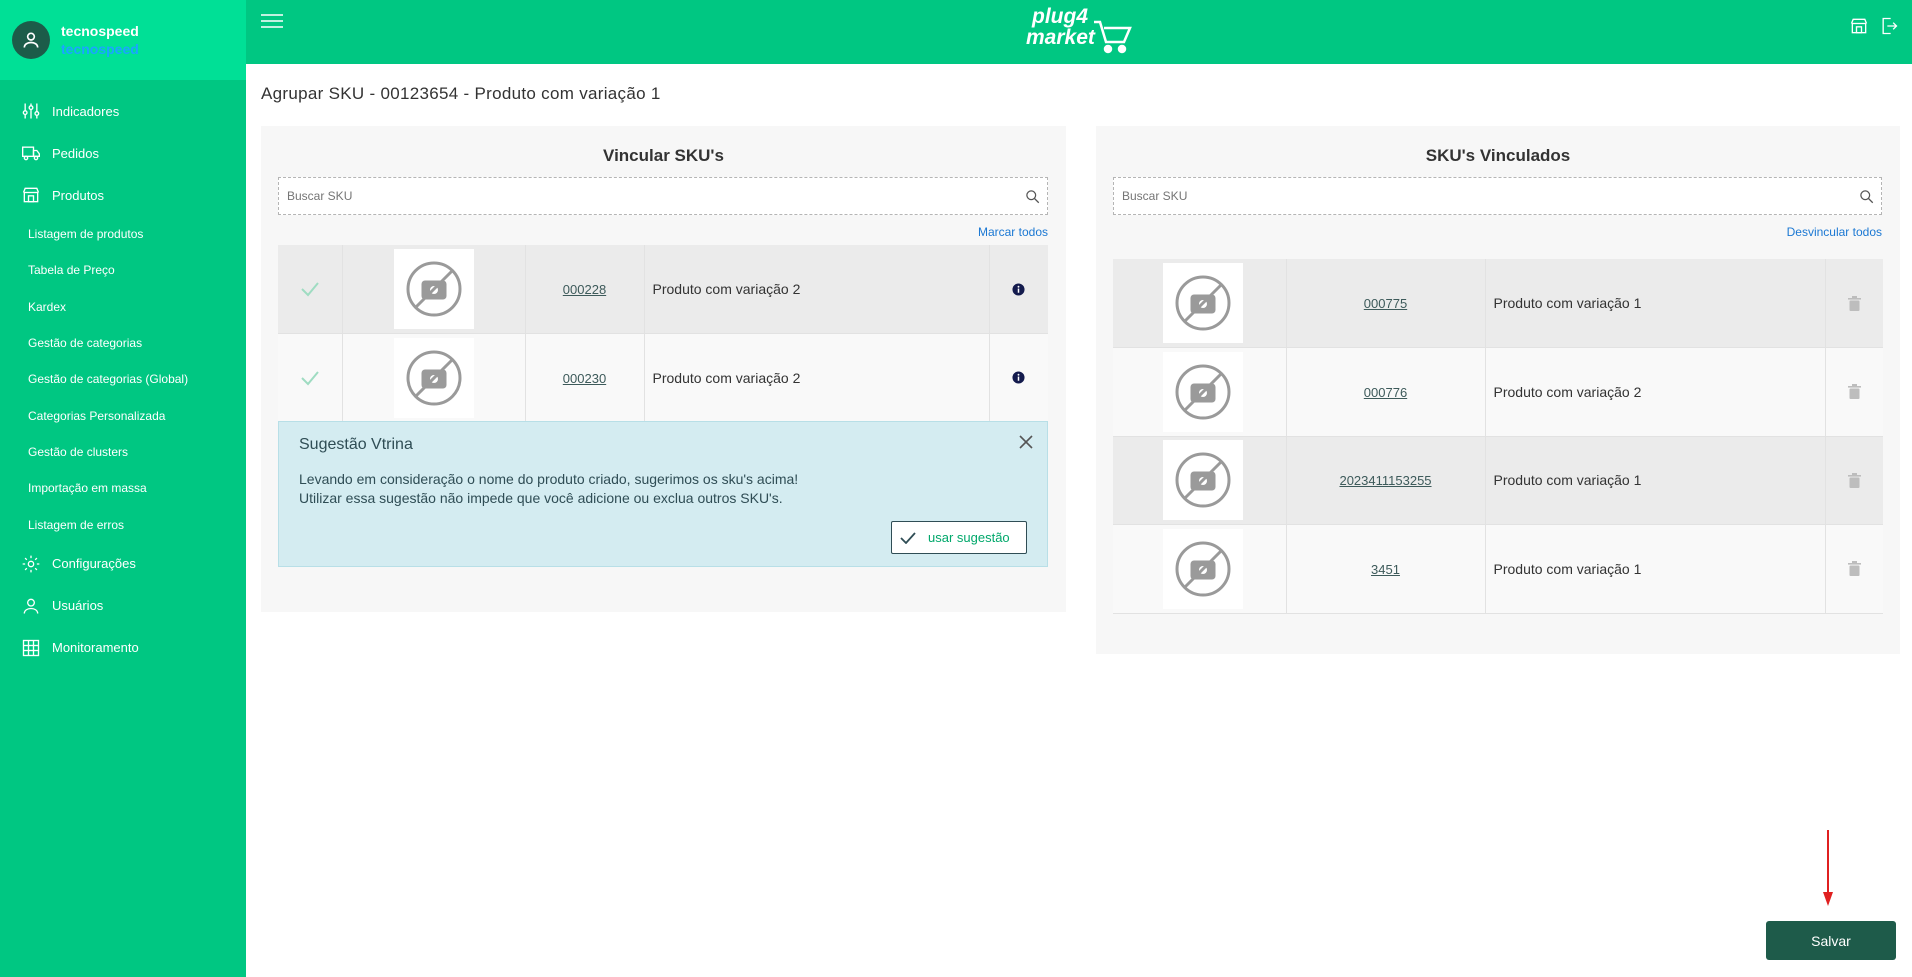  What do you see at coordinates (1859, 26) in the screenshot?
I see `store-icon` at bounding box center [1859, 26].